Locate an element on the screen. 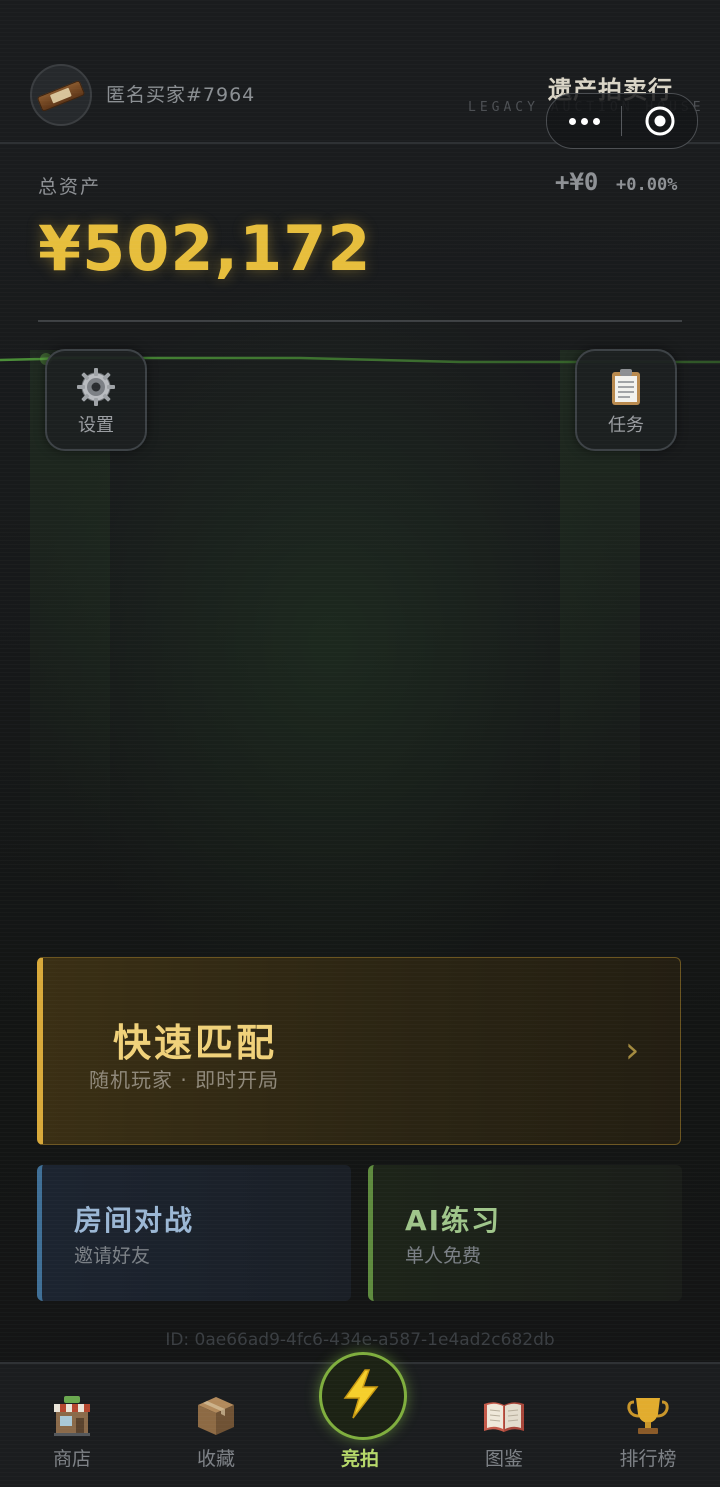 The image size is (720, 1487). chocolate-bar-icon is located at coordinates (61, 96).